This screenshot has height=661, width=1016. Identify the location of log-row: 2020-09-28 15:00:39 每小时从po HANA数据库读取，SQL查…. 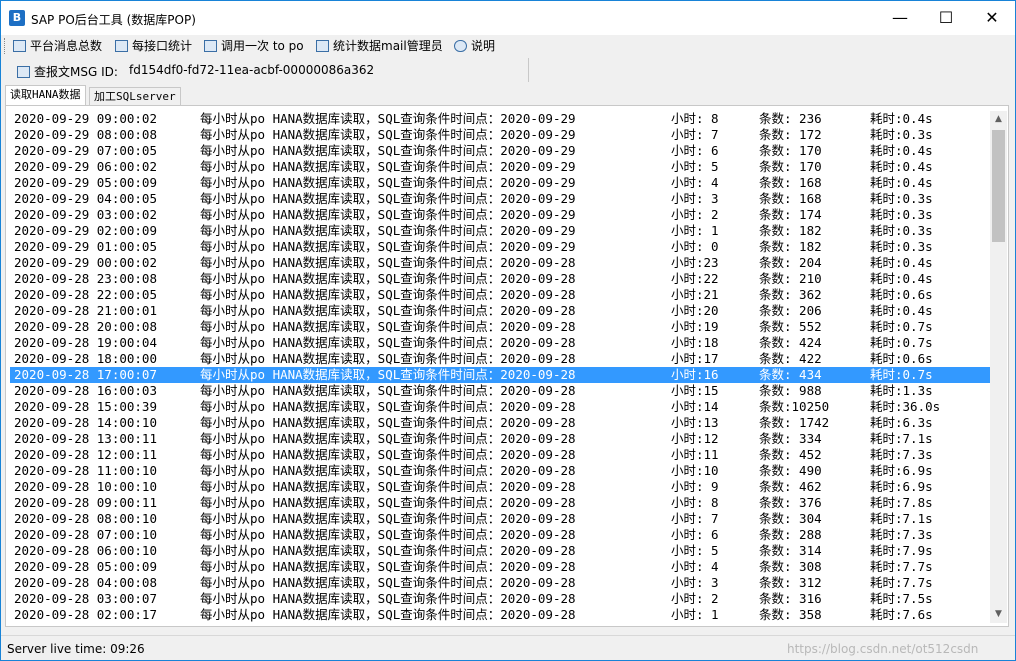
(500, 407).